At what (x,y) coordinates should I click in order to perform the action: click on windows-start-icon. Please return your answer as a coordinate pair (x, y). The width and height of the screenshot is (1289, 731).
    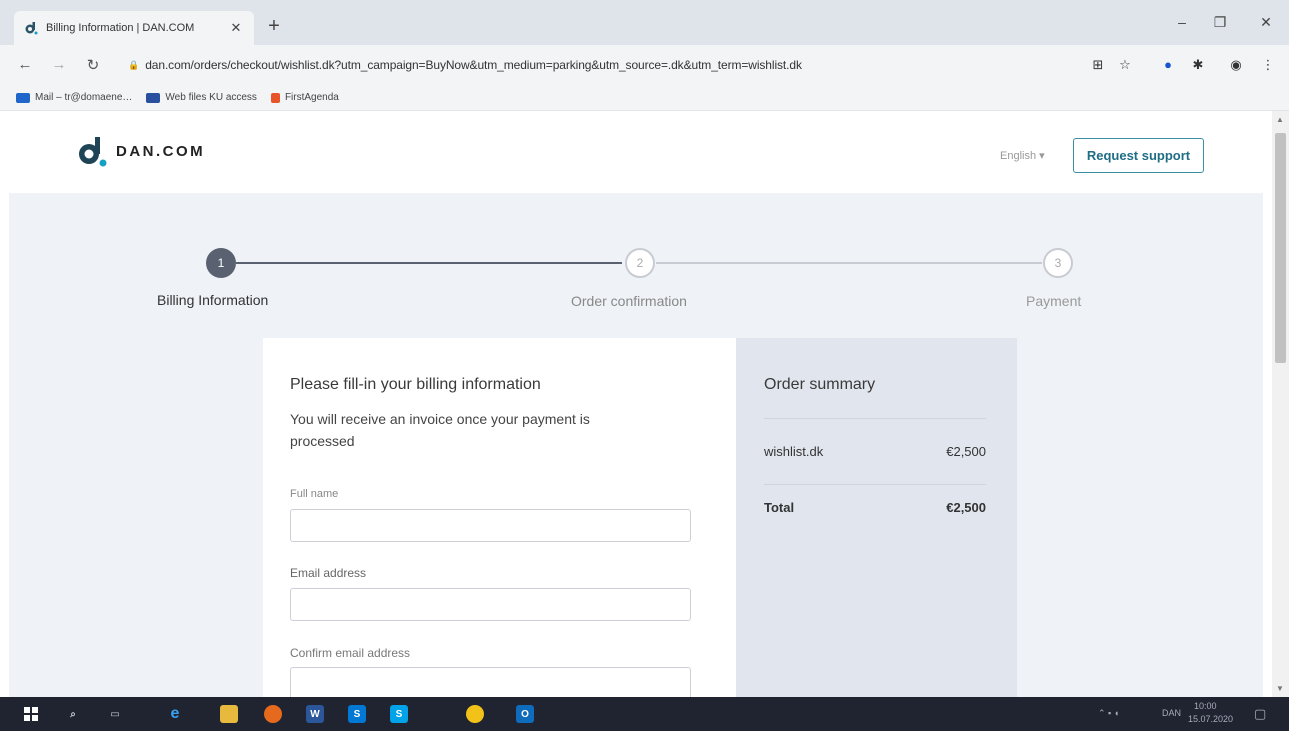
    Looking at the image, I should click on (31, 714).